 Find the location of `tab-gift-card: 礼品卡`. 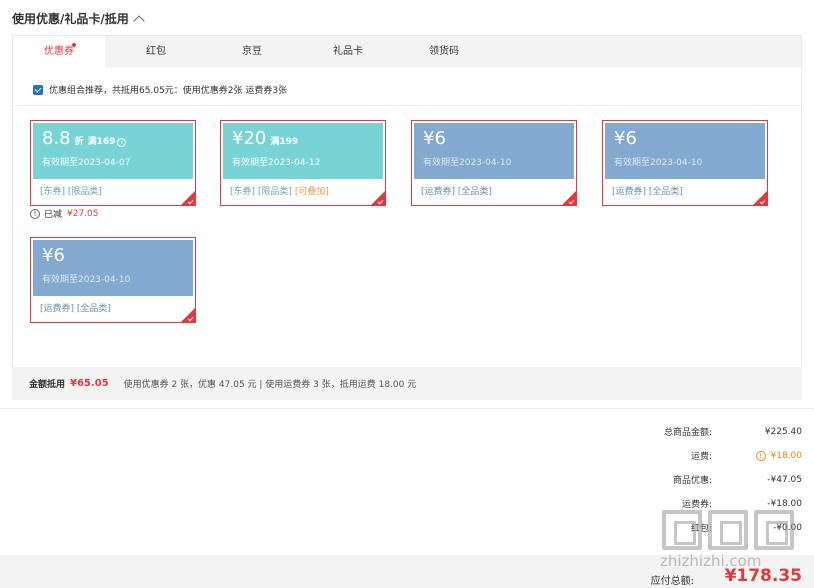

tab-gift-card: 礼品卡 is located at coordinates (348, 51).